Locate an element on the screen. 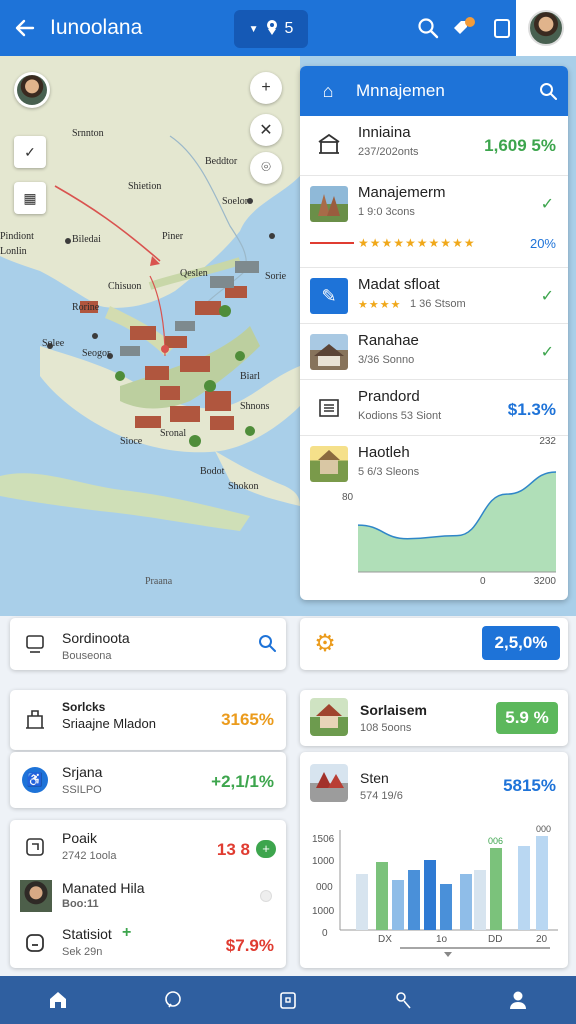 The image size is (576, 1024). house-thumbnail is located at coordinates (329, 352).